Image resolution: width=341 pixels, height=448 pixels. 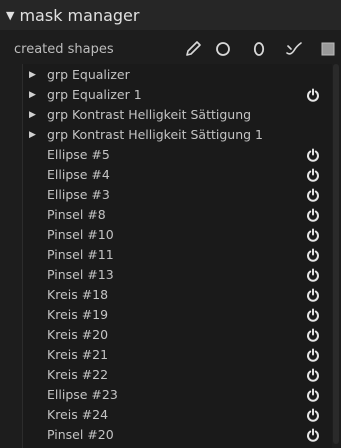 What do you see at coordinates (10, 15) in the screenshot?
I see `collapse-triangle-icon: ▼` at bounding box center [10, 15].